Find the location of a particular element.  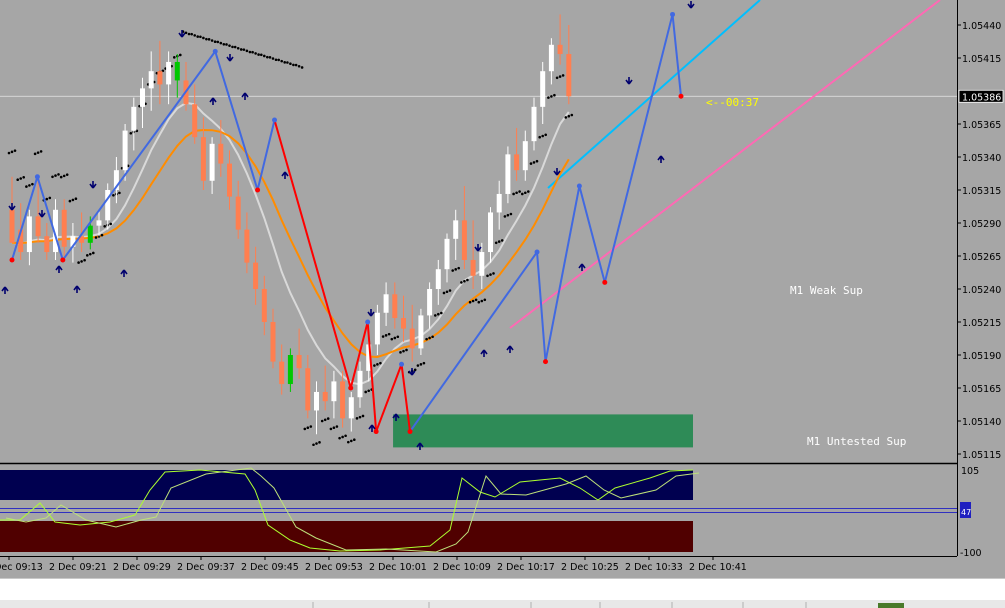

oversold-band is located at coordinates (346, 536).